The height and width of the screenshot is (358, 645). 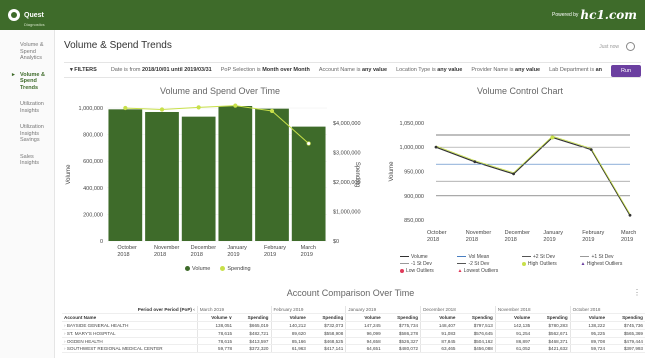 What do you see at coordinates (439, 349) in the screenshot?
I see `volume-cell: 63,465` at bounding box center [439, 349].